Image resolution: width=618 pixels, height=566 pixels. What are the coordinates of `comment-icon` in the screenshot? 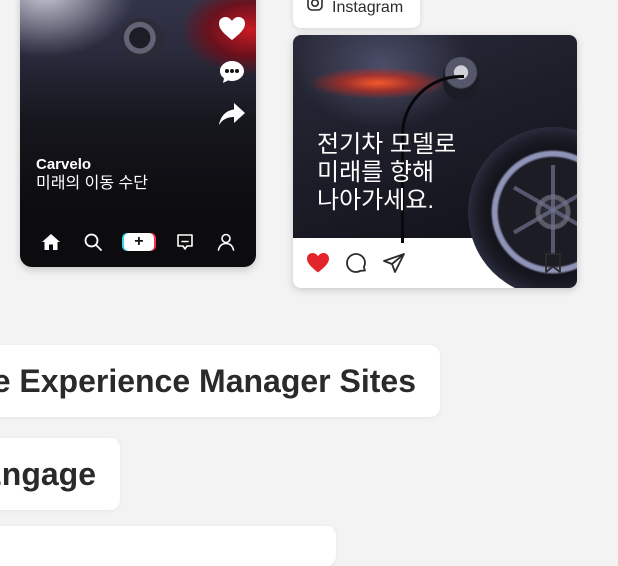 It's located at (232, 72).